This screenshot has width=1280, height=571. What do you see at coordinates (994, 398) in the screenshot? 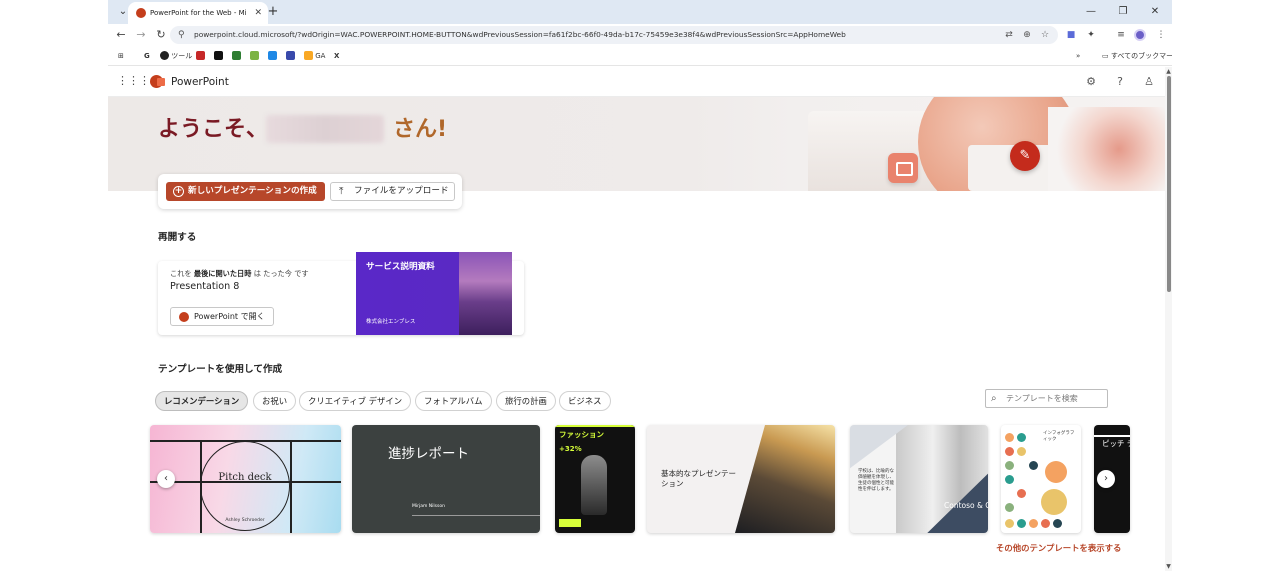
I see `search-icon: ⌕` at bounding box center [994, 398].